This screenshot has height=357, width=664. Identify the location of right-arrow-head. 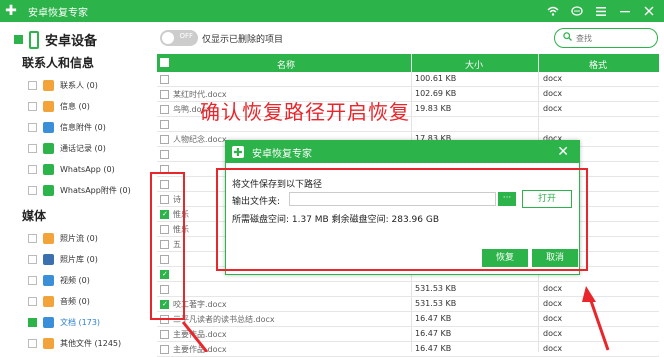
(589, 294).